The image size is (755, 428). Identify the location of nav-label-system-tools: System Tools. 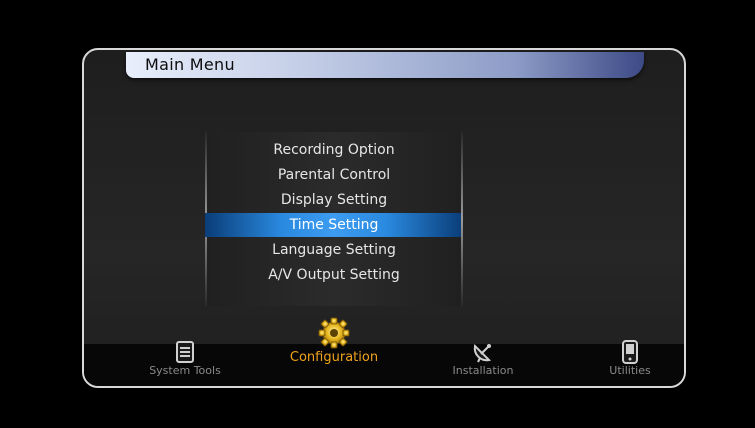
(185, 370).